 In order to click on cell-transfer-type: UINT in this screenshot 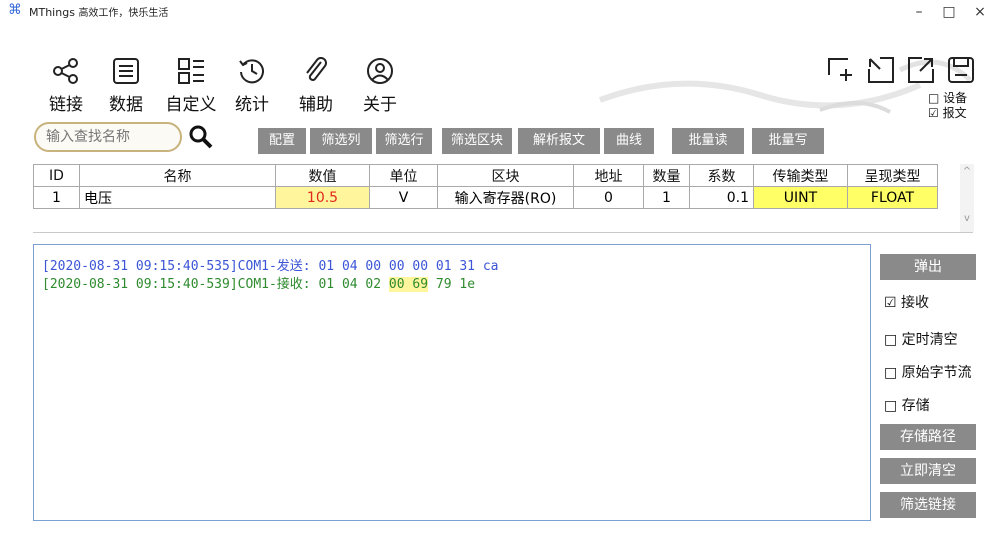, I will do `click(800, 197)`.